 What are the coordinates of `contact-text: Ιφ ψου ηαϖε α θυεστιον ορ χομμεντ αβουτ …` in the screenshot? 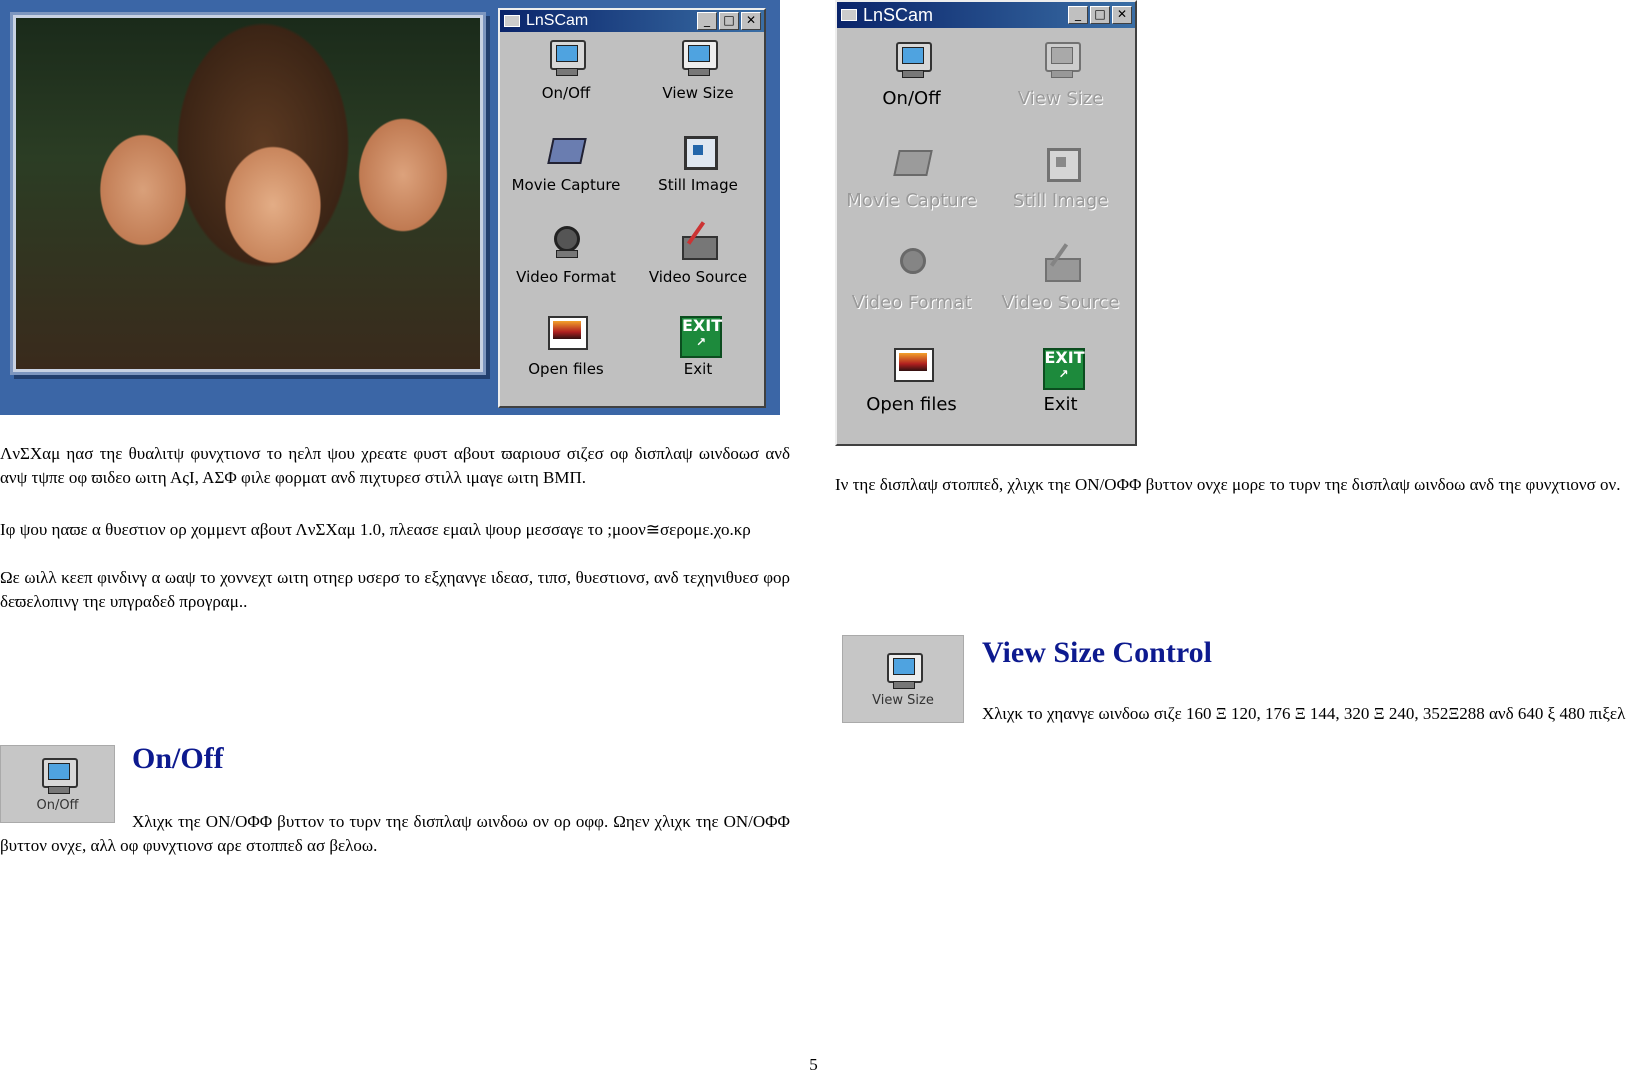 It's located at (375, 529).